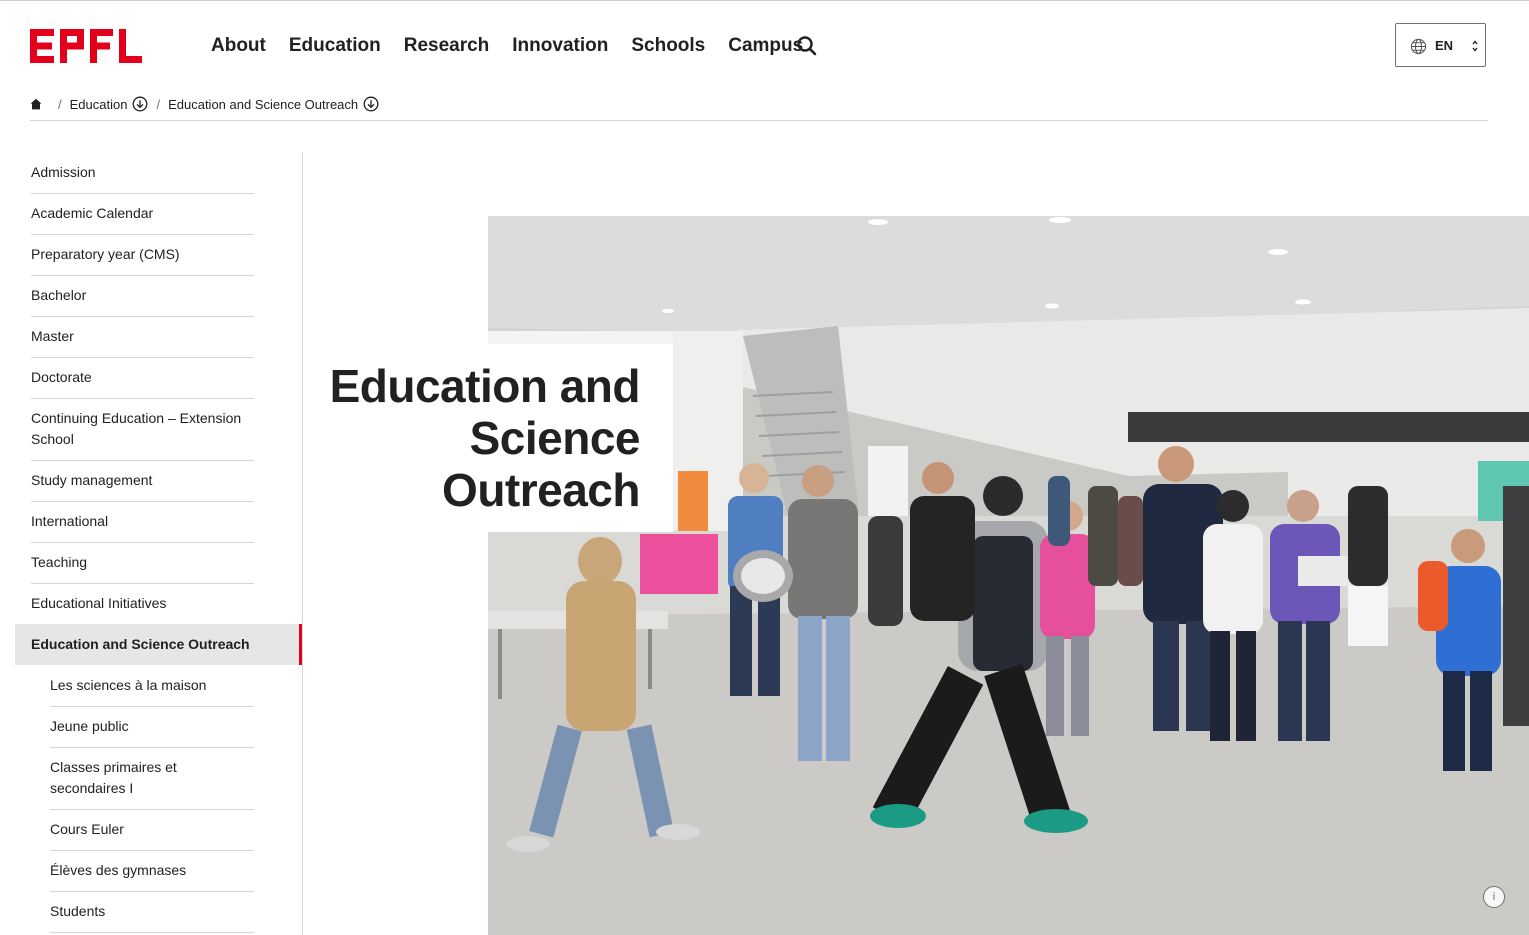 This screenshot has height=935, width=1529. I want to click on sidebar-item-preparatory-year: Preparatory year (CMS), so click(142, 260).